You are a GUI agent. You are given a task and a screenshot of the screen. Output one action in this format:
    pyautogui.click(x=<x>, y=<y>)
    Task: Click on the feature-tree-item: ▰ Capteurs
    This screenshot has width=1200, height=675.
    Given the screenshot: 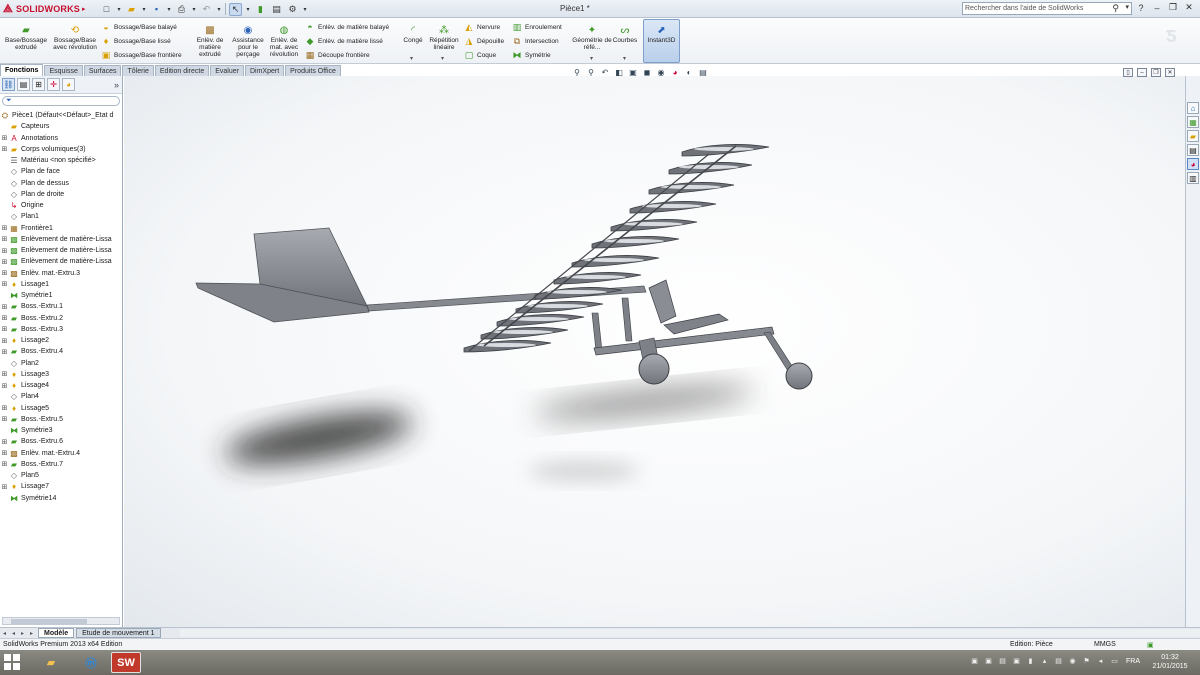 What is the action you would take?
    pyautogui.click(x=61, y=126)
    